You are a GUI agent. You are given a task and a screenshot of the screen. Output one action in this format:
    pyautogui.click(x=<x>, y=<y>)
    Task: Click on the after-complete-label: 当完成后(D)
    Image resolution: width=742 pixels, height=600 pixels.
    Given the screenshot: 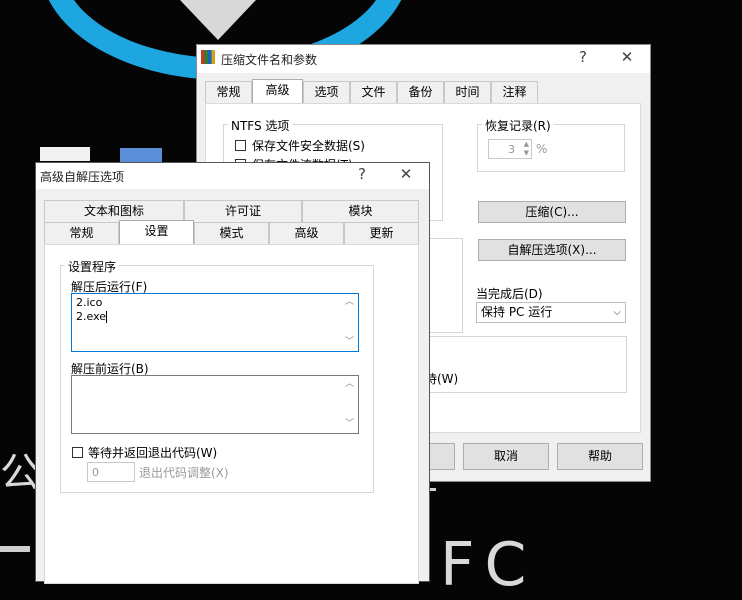 What is the action you would take?
    pyautogui.click(x=509, y=294)
    